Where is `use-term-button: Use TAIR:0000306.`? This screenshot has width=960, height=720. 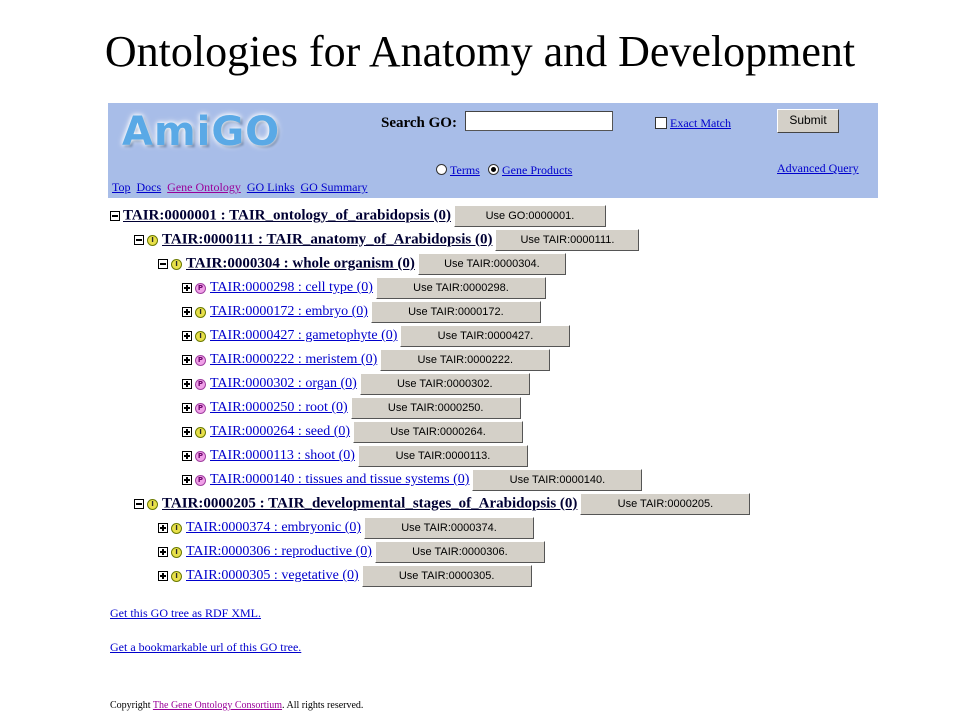
use-term-button: Use TAIR:0000306. is located at coordinates (459, 552).